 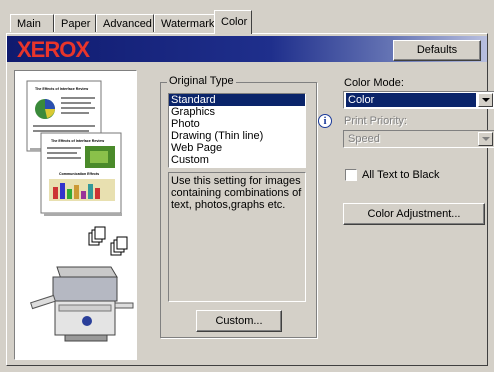 I want to click on tab-paper-label: Paper, so click(x=76, y=24).